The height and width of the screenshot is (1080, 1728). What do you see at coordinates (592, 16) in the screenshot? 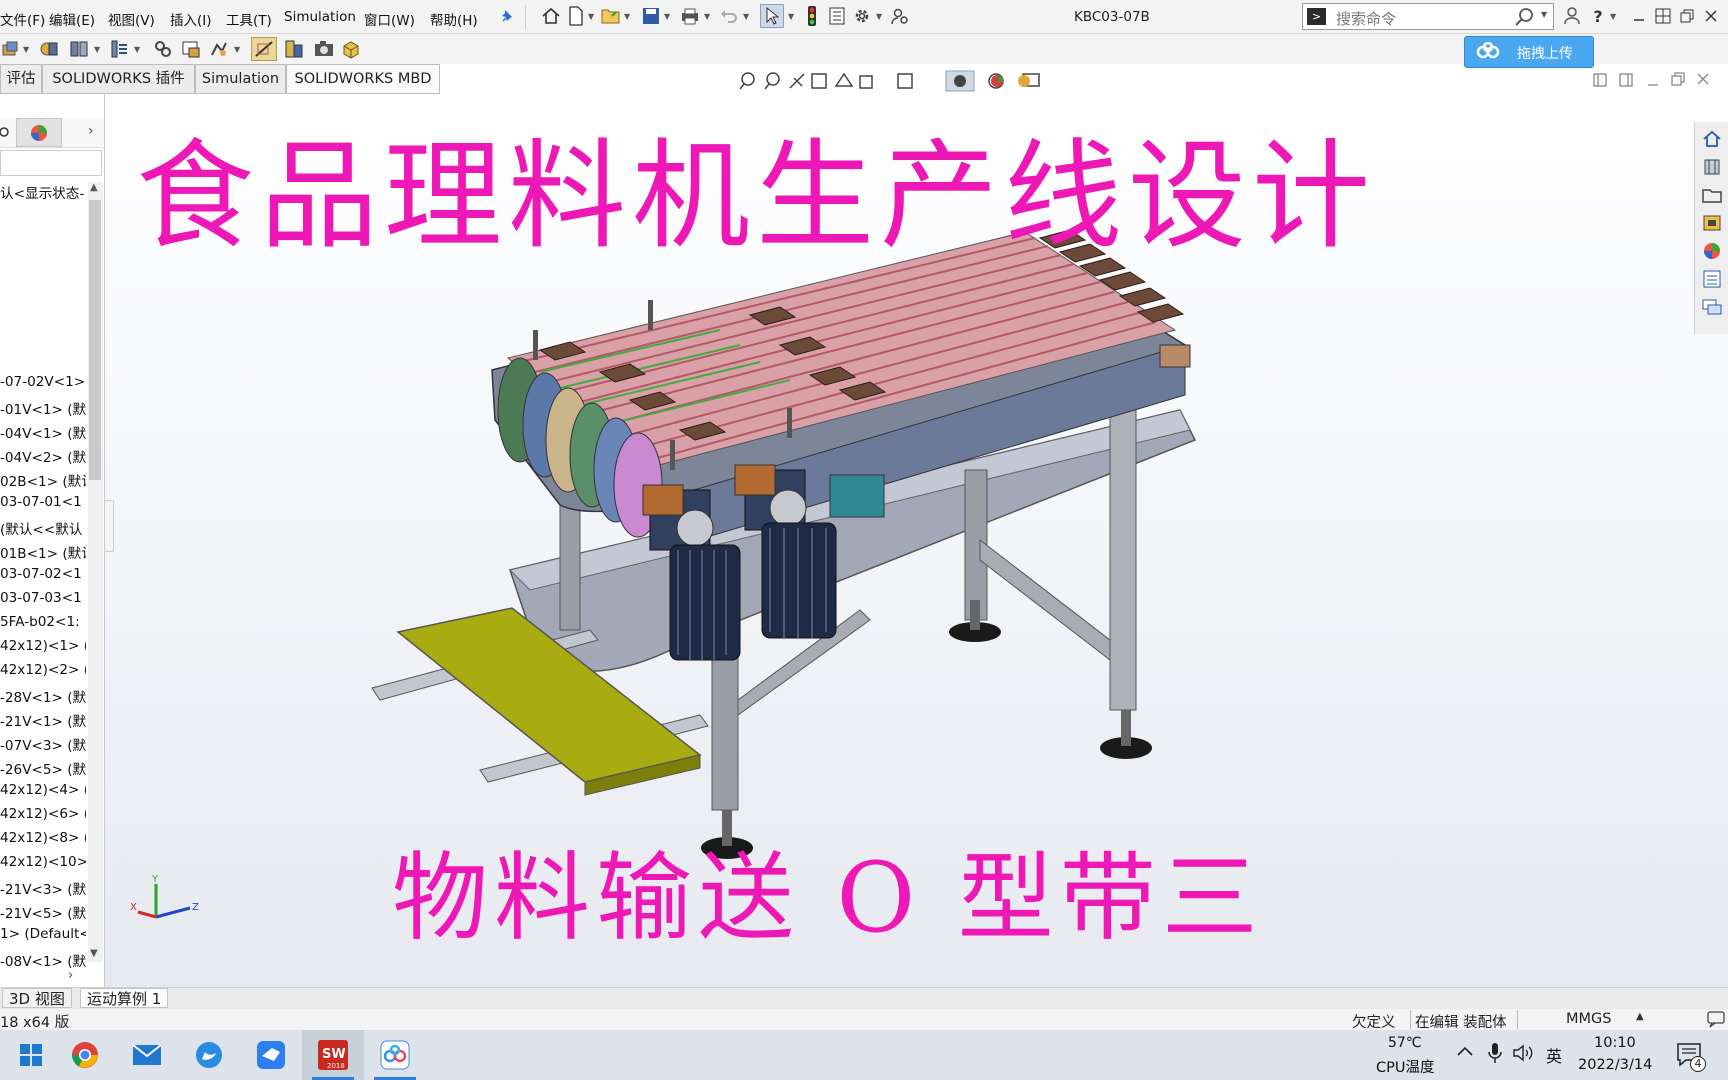
I see `new-dropdown-icon: ▼` at bounding box center [592, 16].